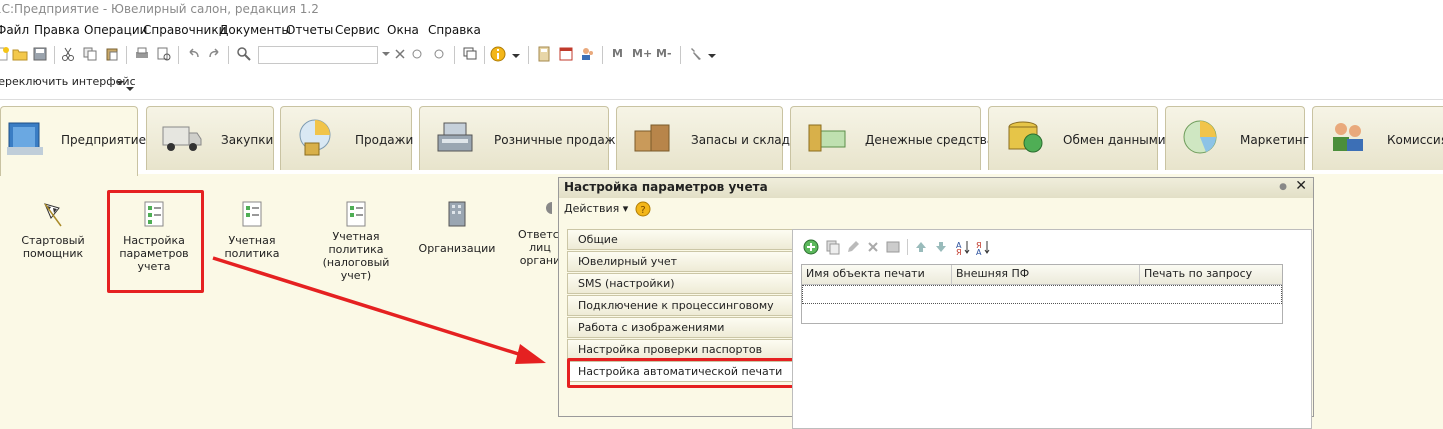  I want to click on print-preview-icon, so click(164, 54).